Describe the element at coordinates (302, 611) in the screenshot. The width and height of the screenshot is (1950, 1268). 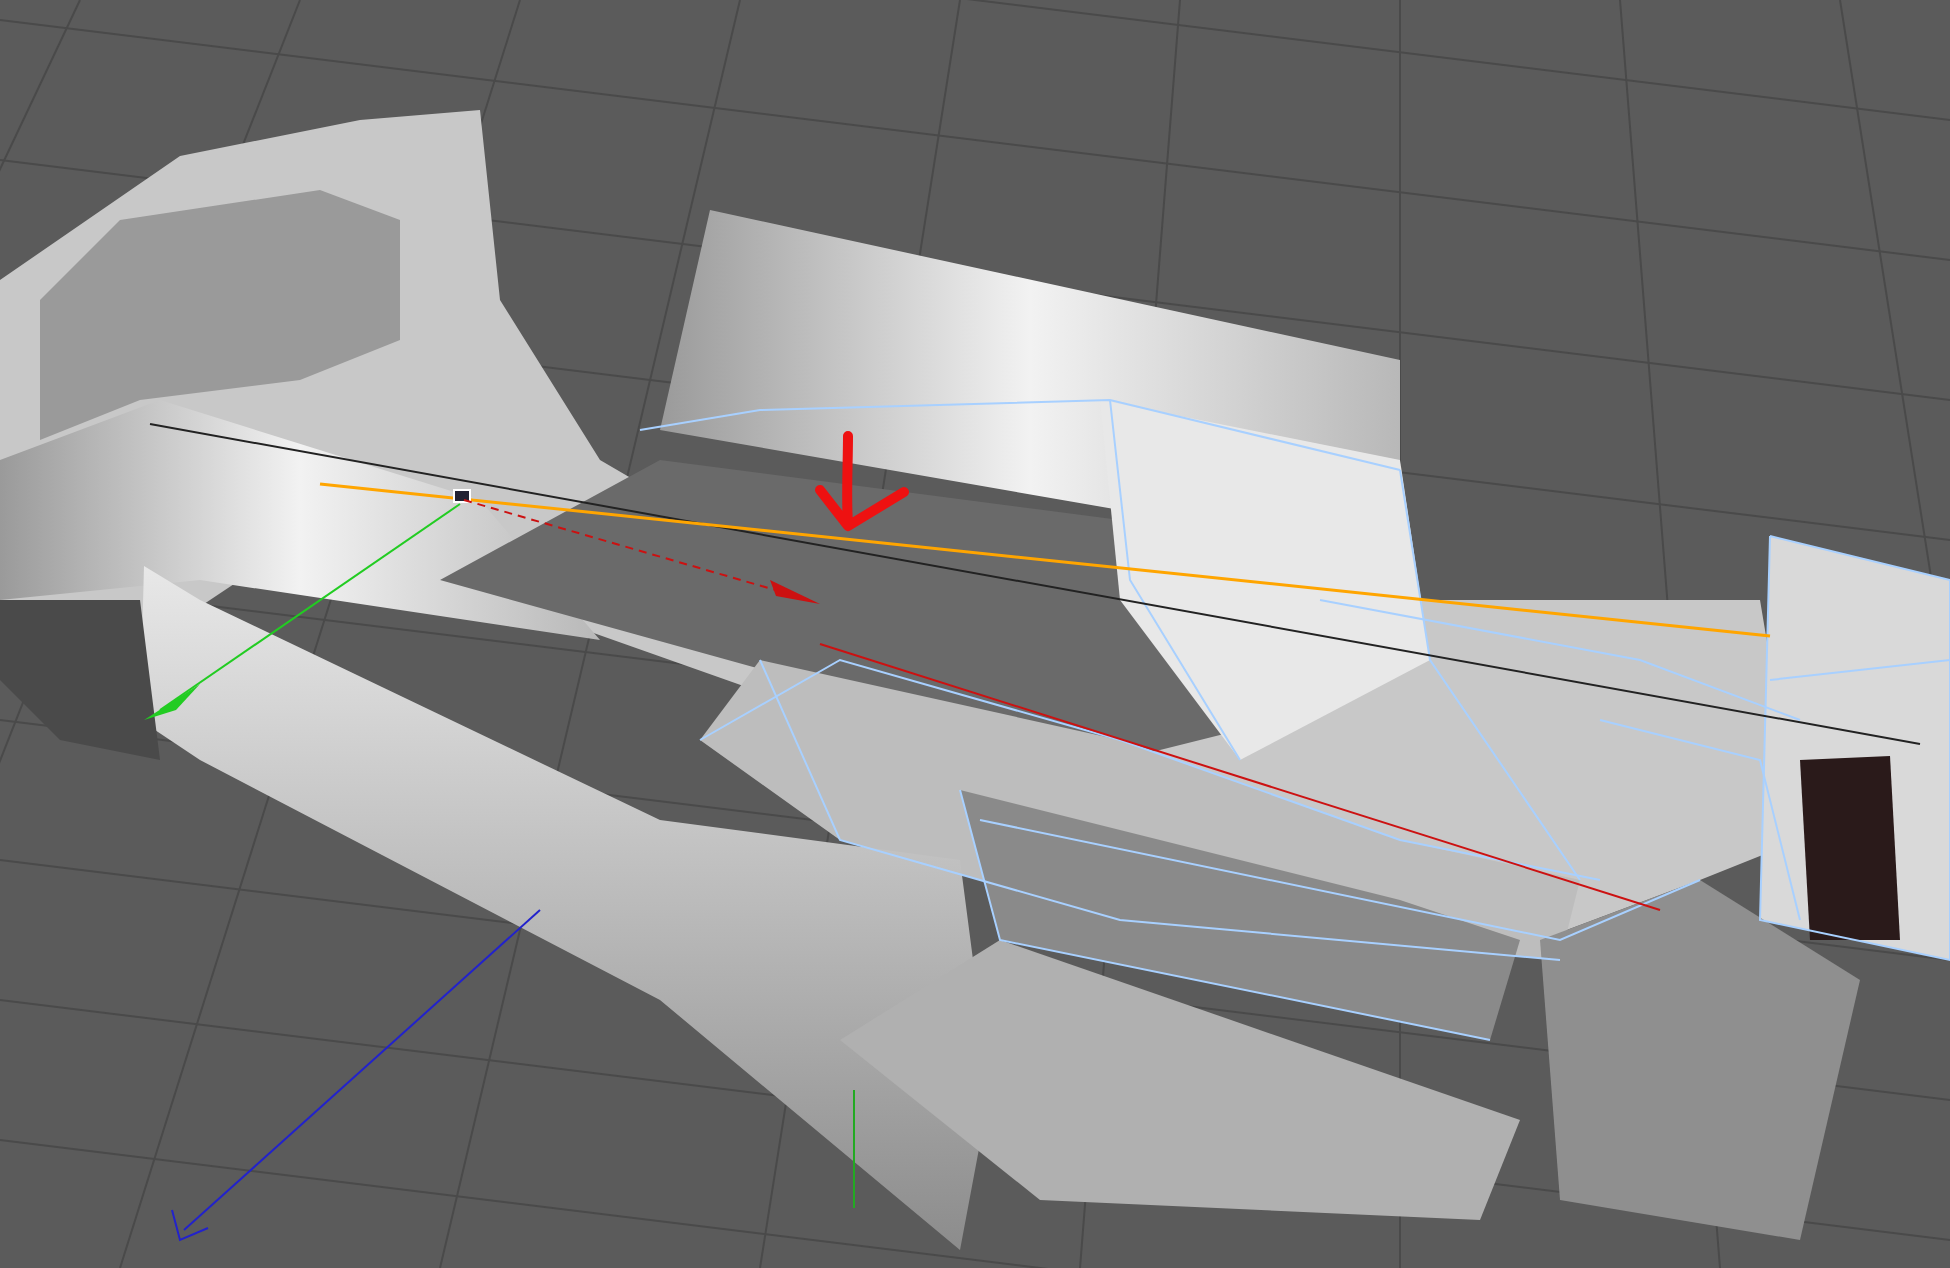
I see `y-axis-arrow` at that location.